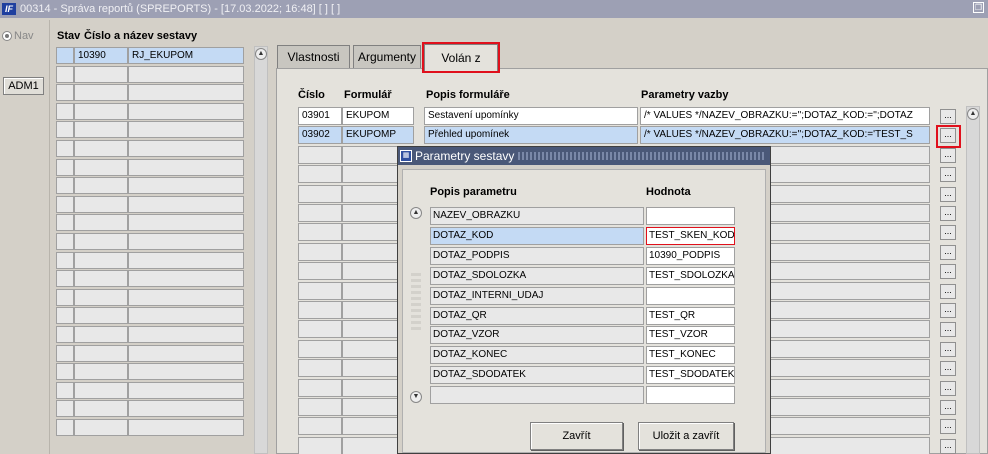 The image size is (988, 454). I want to click on close-button: Zavřít, so click(576, 436).